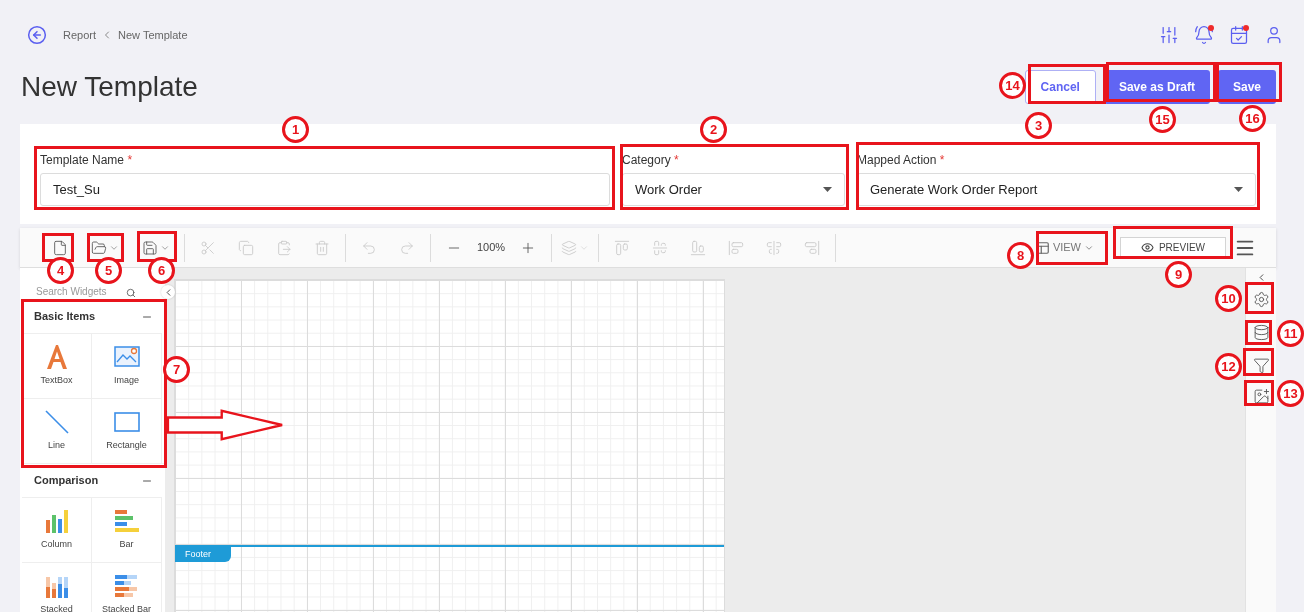 Image resolution: width=1304 pixels, height=612 pixels. I want to click on sliders-icon, so click(1169, 35).